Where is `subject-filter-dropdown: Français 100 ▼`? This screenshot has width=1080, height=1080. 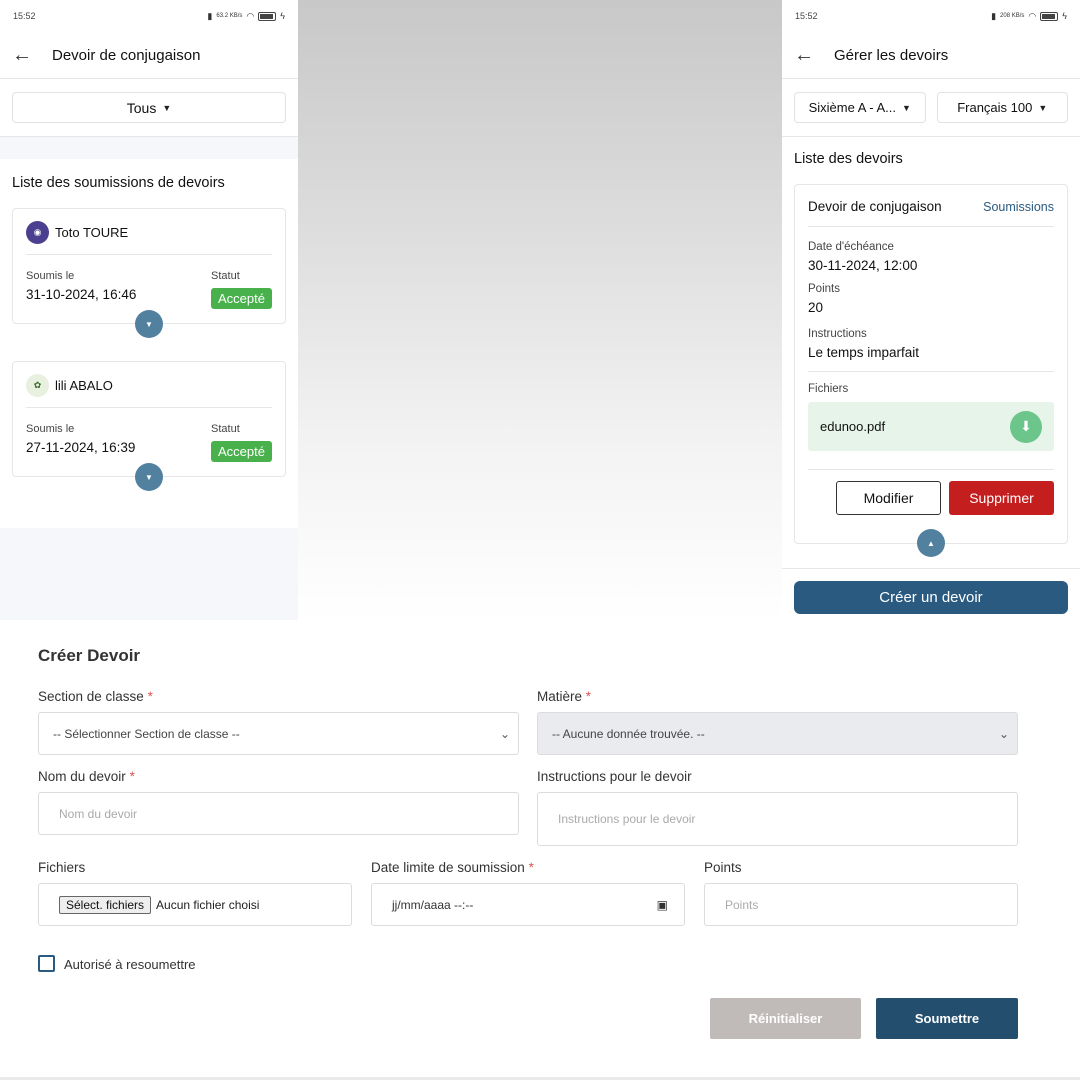 subject-filter-dropdown: Français 100 ▼ is located at coordinates (1002, 107).